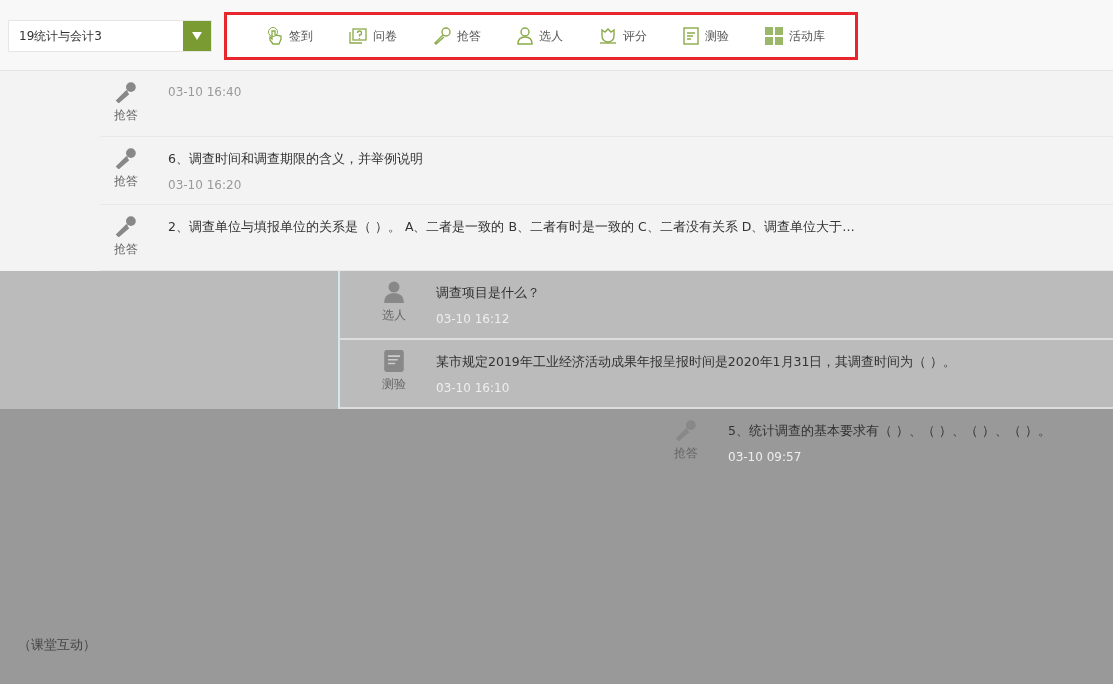 The width and height of the screenshot is (1113, 684). Describe the element at coordinates (540, 36) in the screenshot. I see `toolbar-button: 选人` at that location.